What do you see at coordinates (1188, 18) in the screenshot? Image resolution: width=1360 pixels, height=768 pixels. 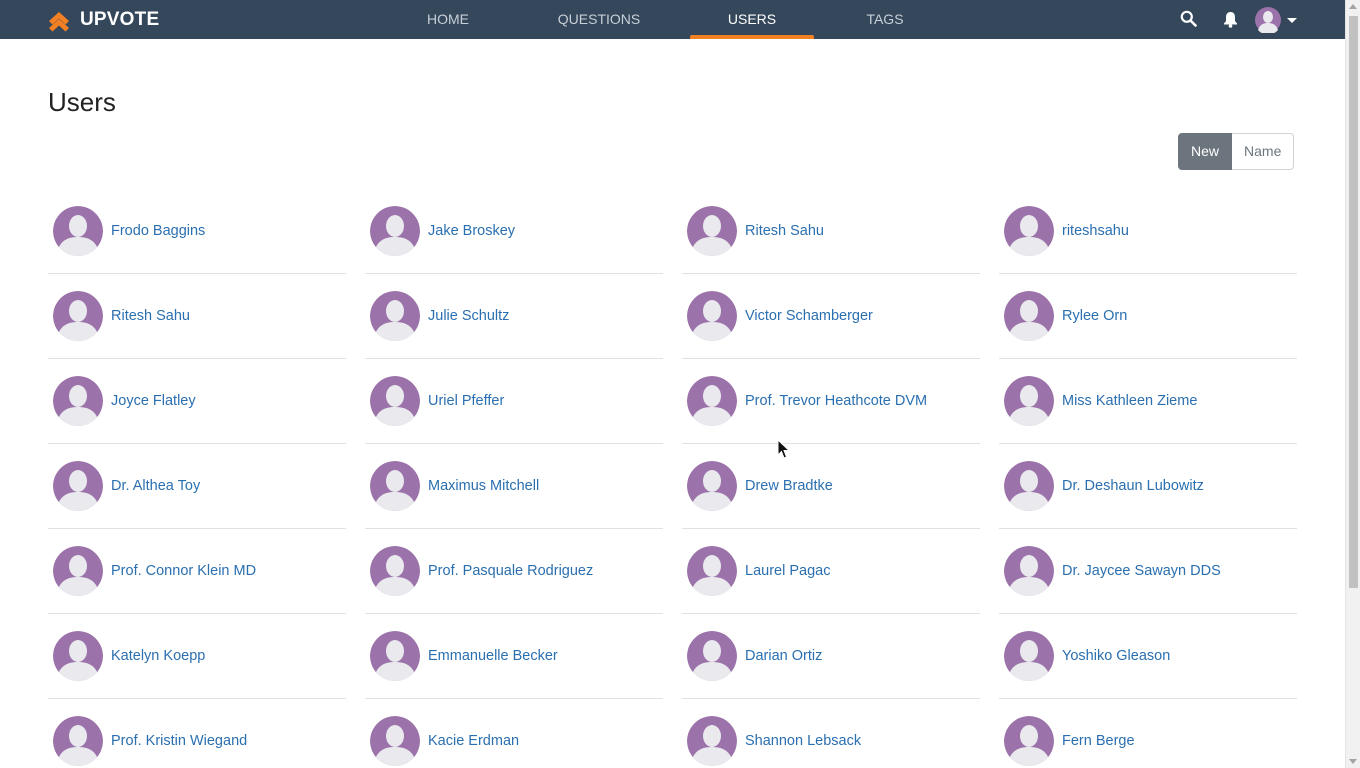 I see `search-icon` at bounding box center [1188, 18].